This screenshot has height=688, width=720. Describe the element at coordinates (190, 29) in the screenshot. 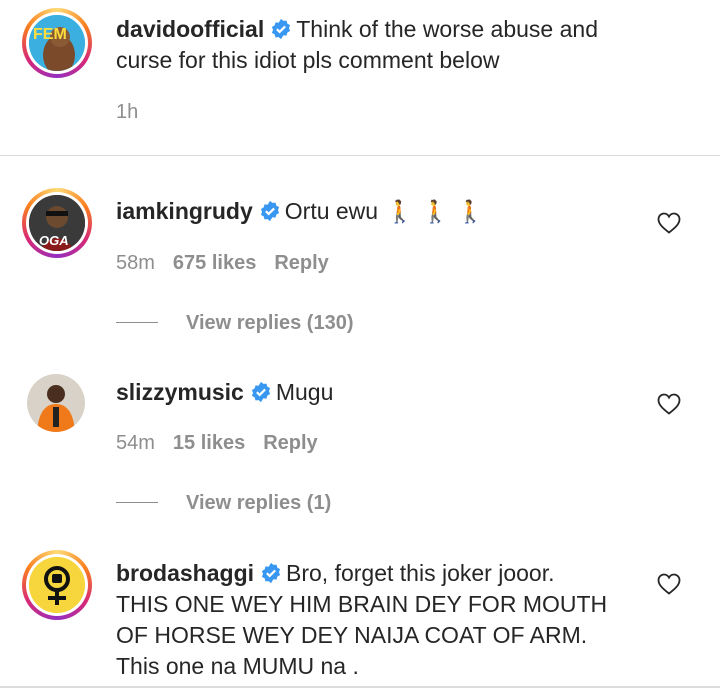

I see `post-author-username: davidoofficial` at that location.